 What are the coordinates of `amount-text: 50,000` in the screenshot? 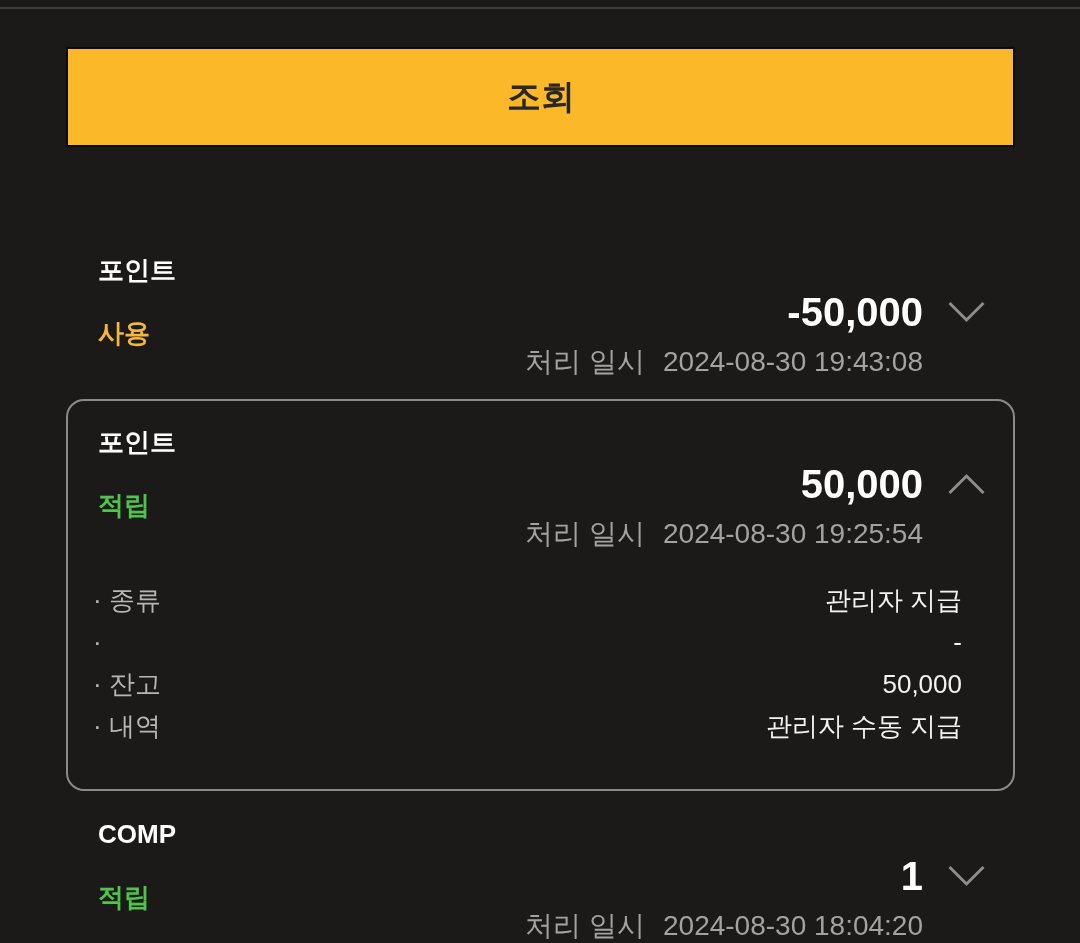 It's located at (861, 484).